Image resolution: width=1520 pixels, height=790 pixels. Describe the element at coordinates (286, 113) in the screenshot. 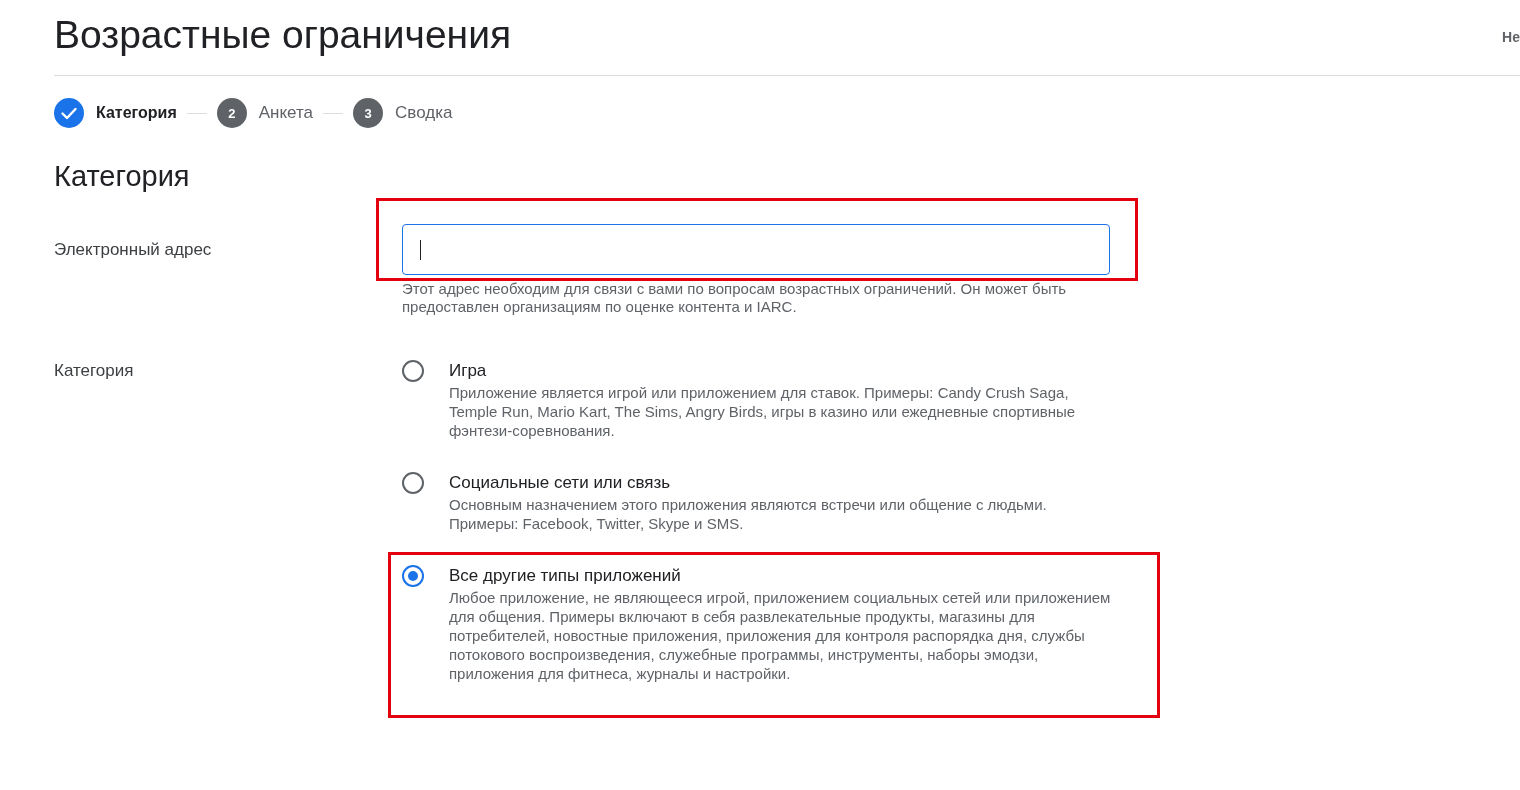

I see `step-label: Анкета` at that location.